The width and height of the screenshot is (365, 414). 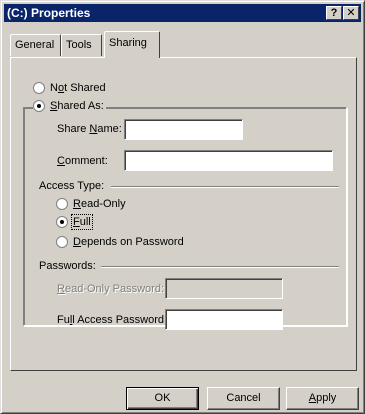 What do you see at coordinates (82, 222) in the screenshot?
I see `full-access-label: Full` at bounding box center [82, 222].